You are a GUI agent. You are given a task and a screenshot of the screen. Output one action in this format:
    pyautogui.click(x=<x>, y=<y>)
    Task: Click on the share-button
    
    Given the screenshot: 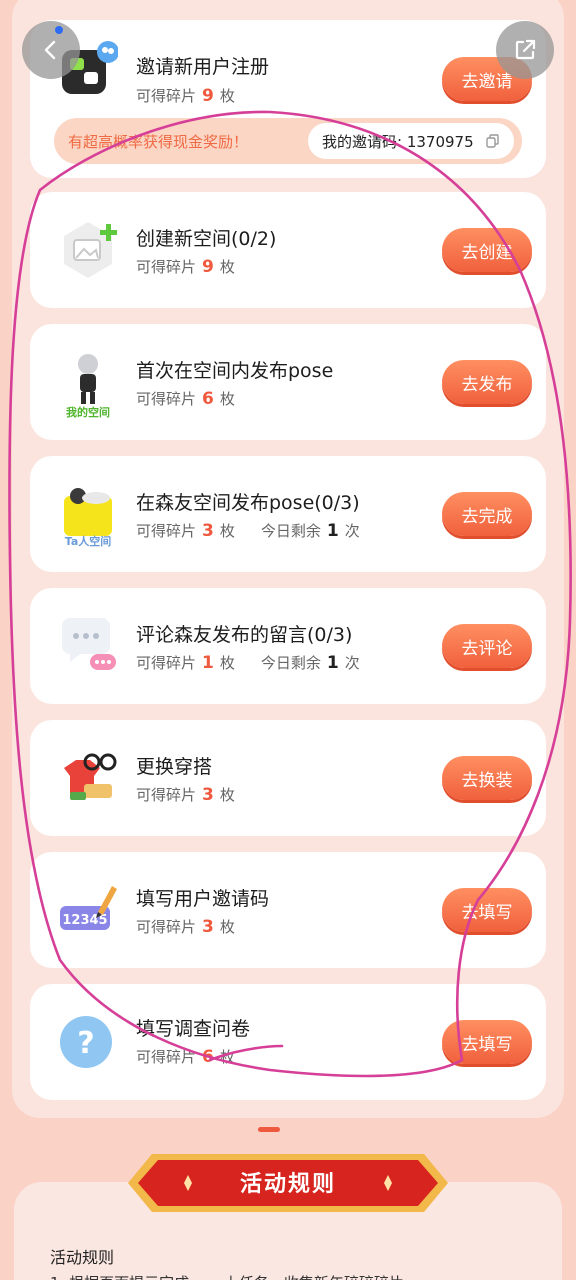 What is the action you would take?
    pyautogui.click(x=525, y=50)
    